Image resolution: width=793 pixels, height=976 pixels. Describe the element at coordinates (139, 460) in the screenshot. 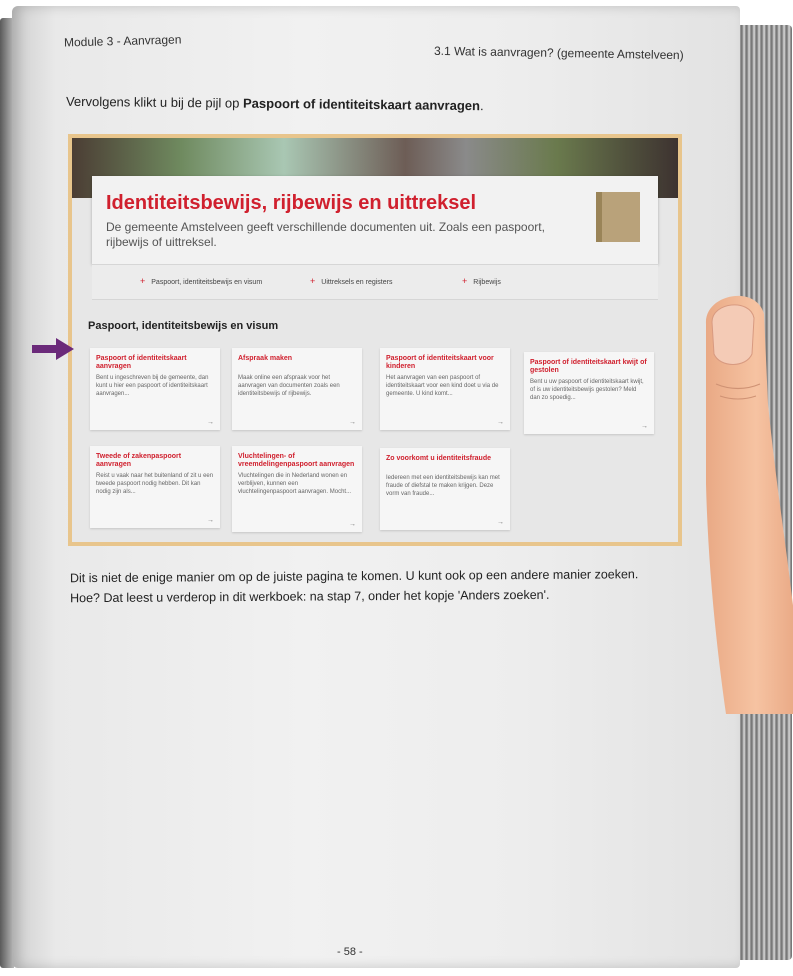

I see `tile-title: Tweede of zakenpaspoort aanvragen` at that location.